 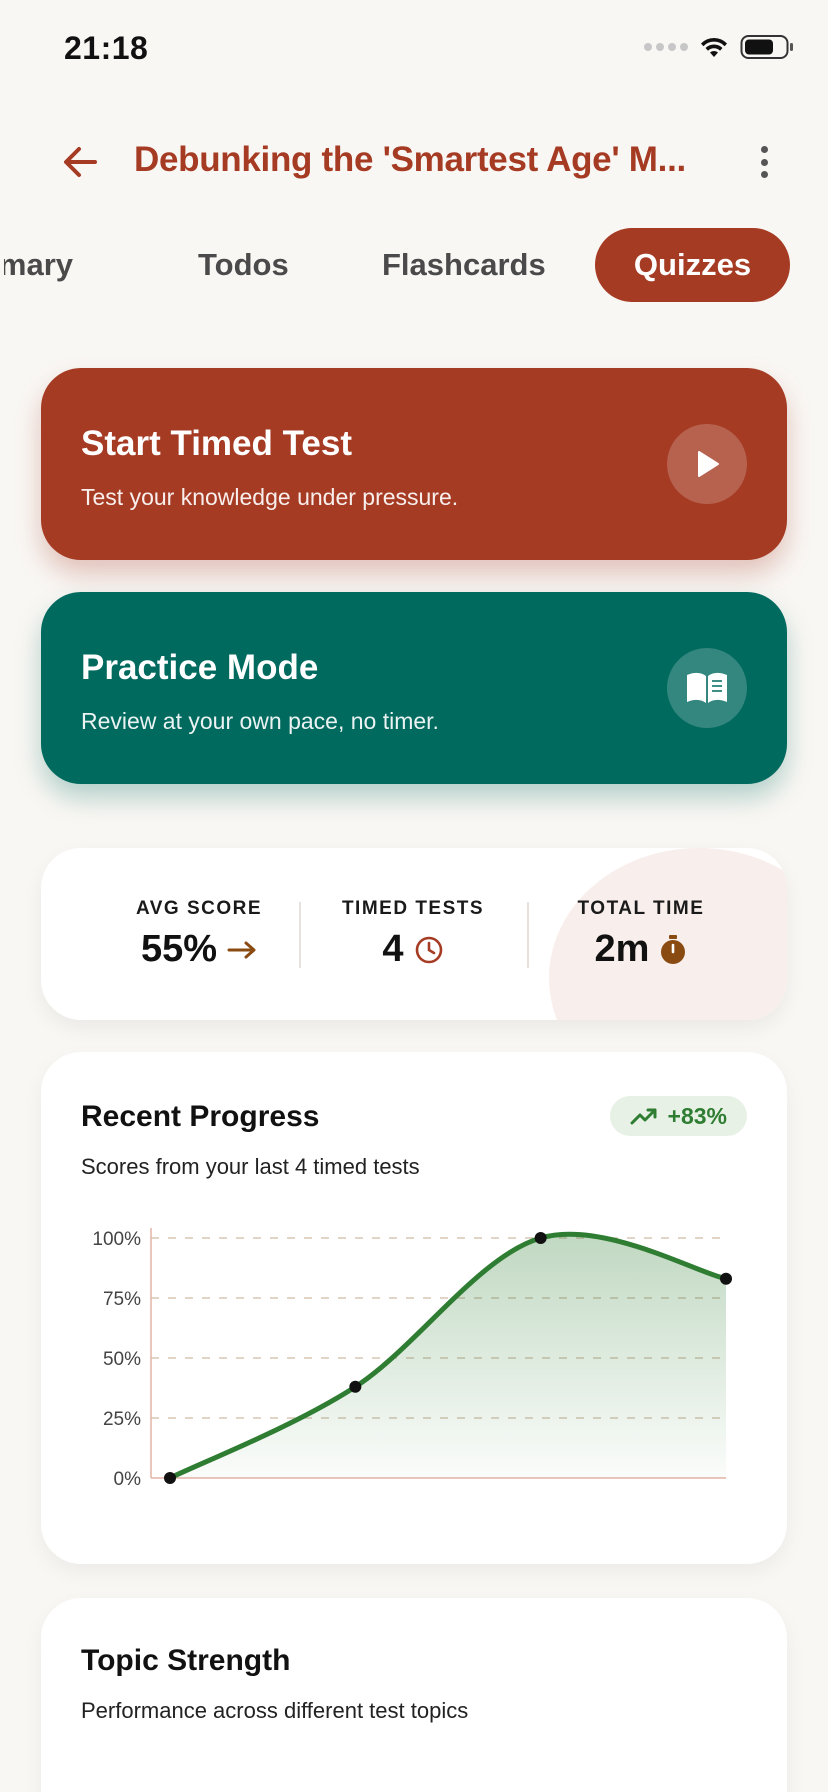 What do you see at coordinates (243, 265) in the screenshot?
I see `tab-todos: Todos` at bounding box center [243, 265].